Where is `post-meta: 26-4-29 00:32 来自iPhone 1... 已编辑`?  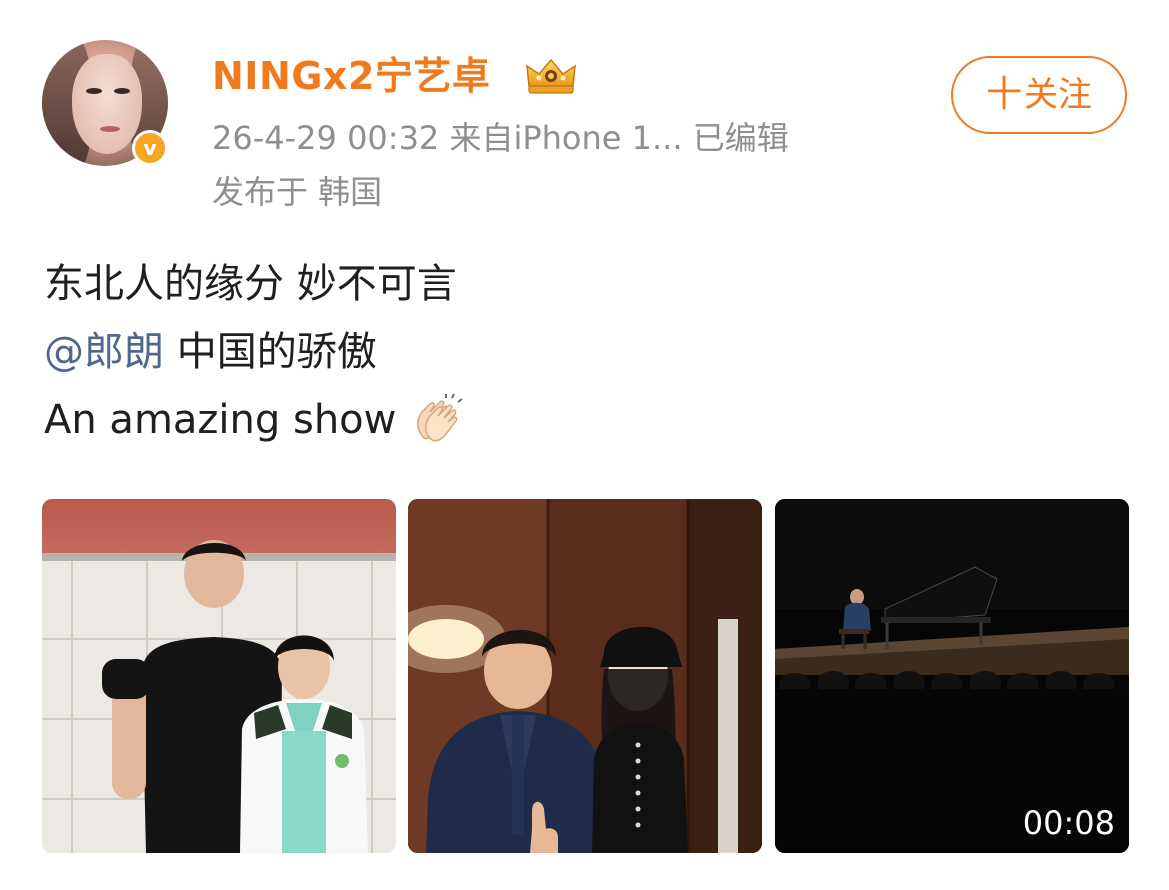
post-meta: 26-4-29 00:32 来自iPhone 1... 已编辑 is located at coordinates (500, 138).